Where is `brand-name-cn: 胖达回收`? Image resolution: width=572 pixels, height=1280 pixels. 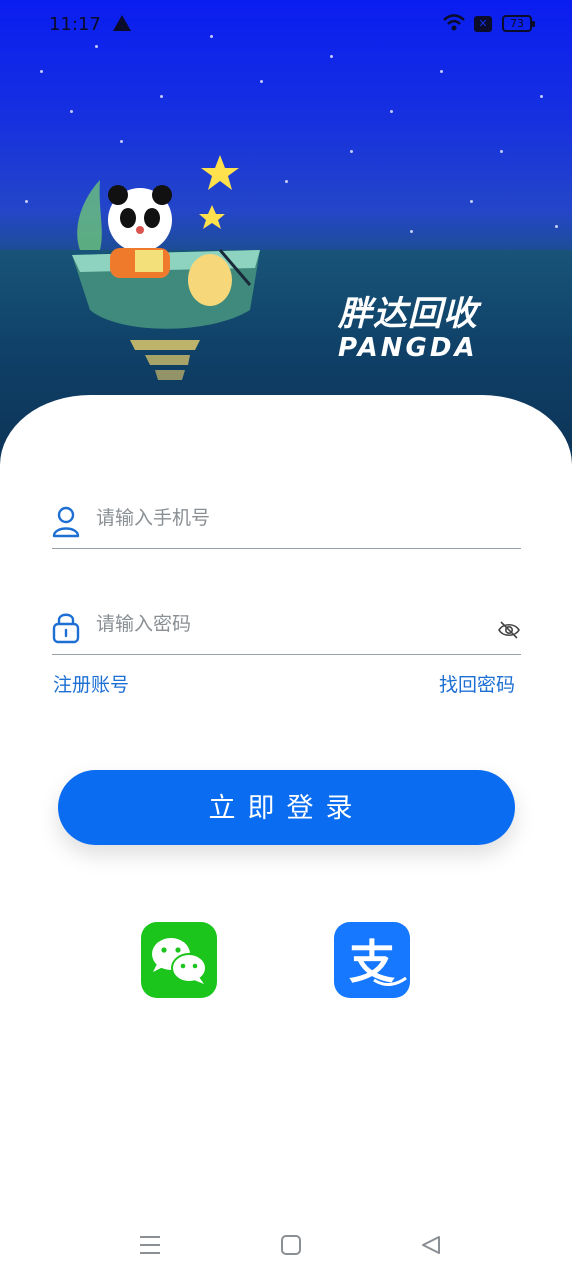
brand-name-cn: 胖达回收 is located at coordinates (408, 314).